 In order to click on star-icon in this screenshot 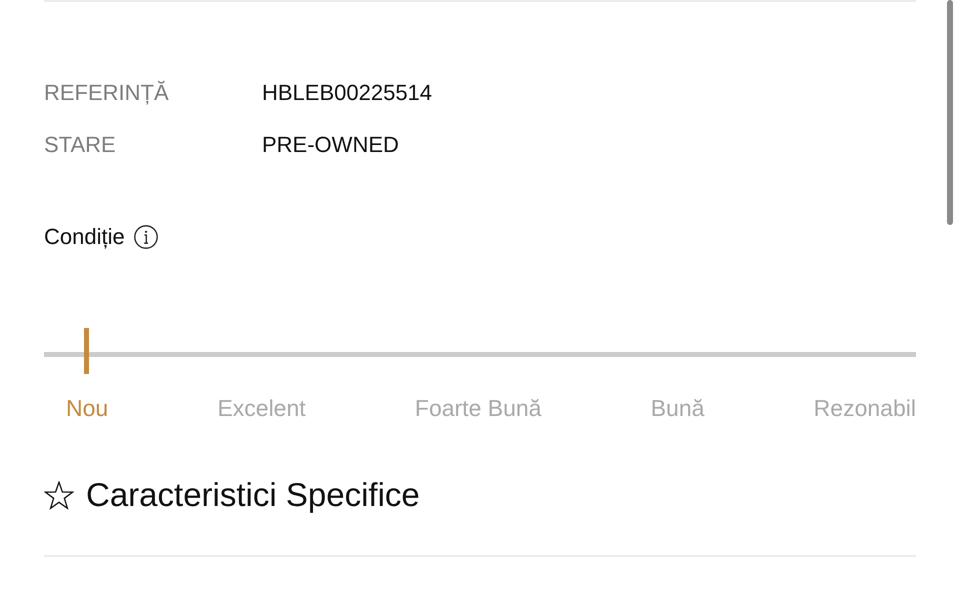, I will do `click(59, 495)`.